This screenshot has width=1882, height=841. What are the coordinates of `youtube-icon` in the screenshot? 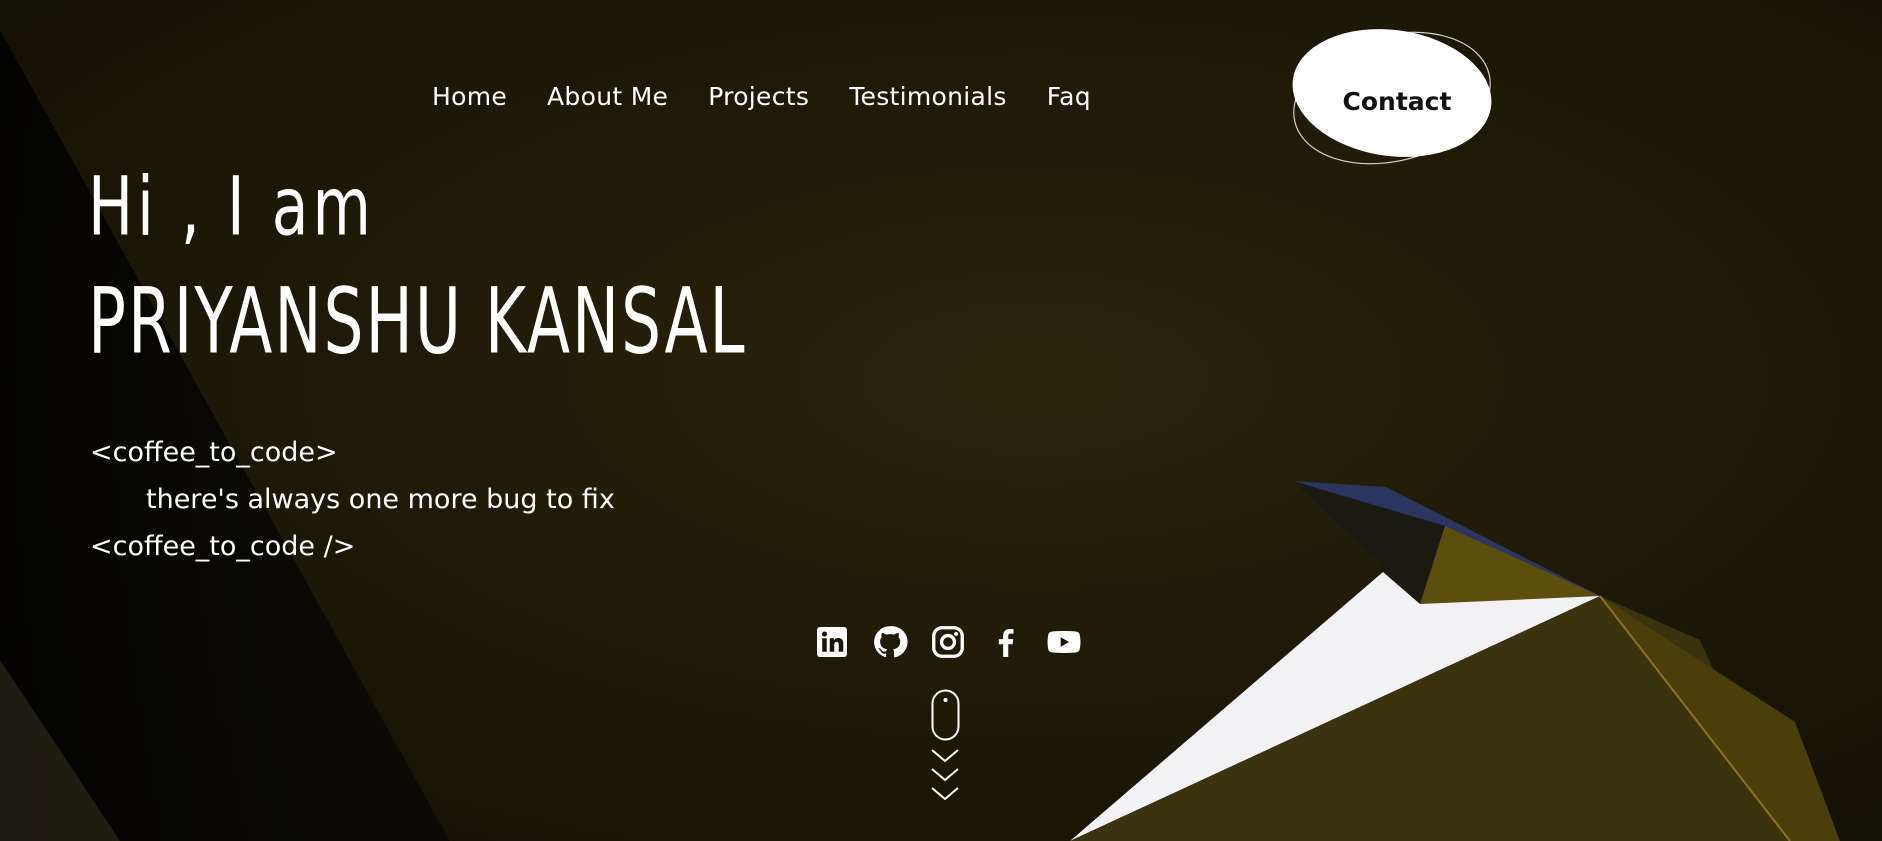 It's located at (1064, 642).